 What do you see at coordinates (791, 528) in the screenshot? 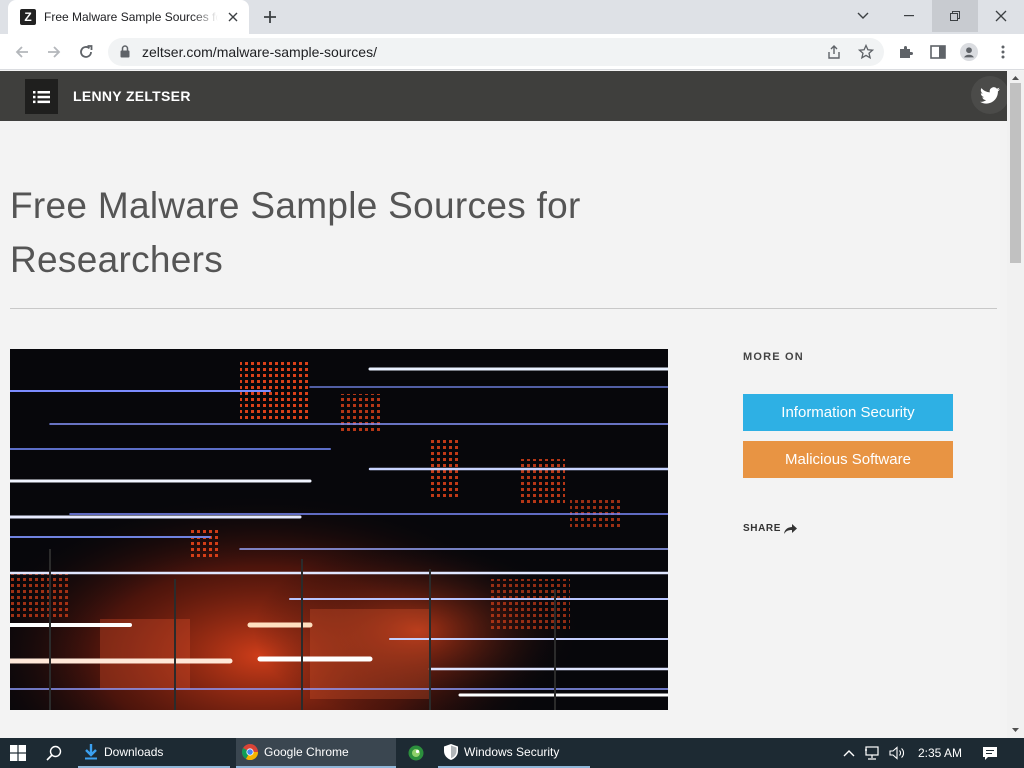
I see `share-arrow-icon` at bounding box center [791, 528].